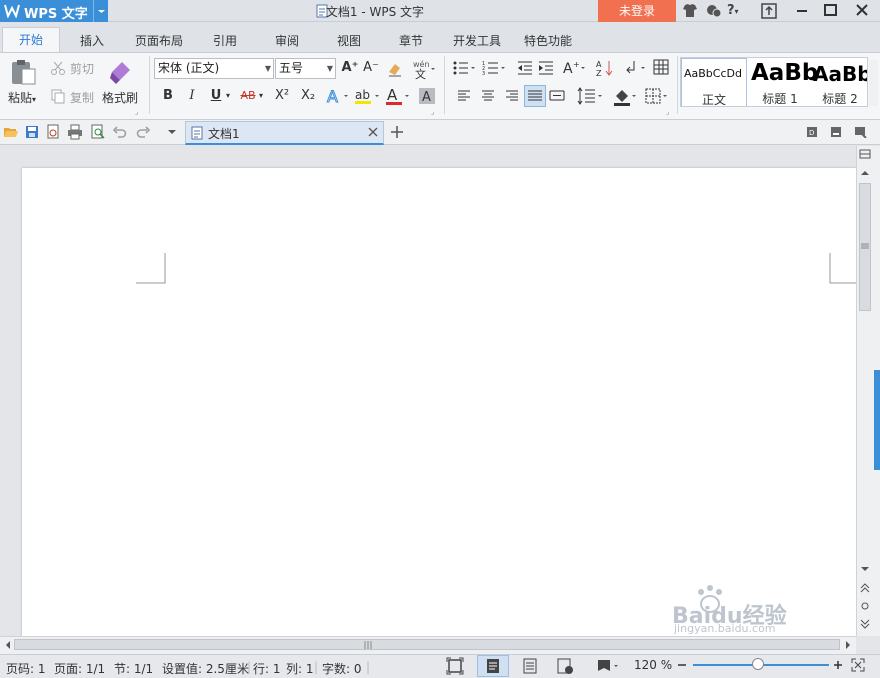 The height and width of the screenshot is (678, 880). I want to click on shading-icon, so click(626, 96).